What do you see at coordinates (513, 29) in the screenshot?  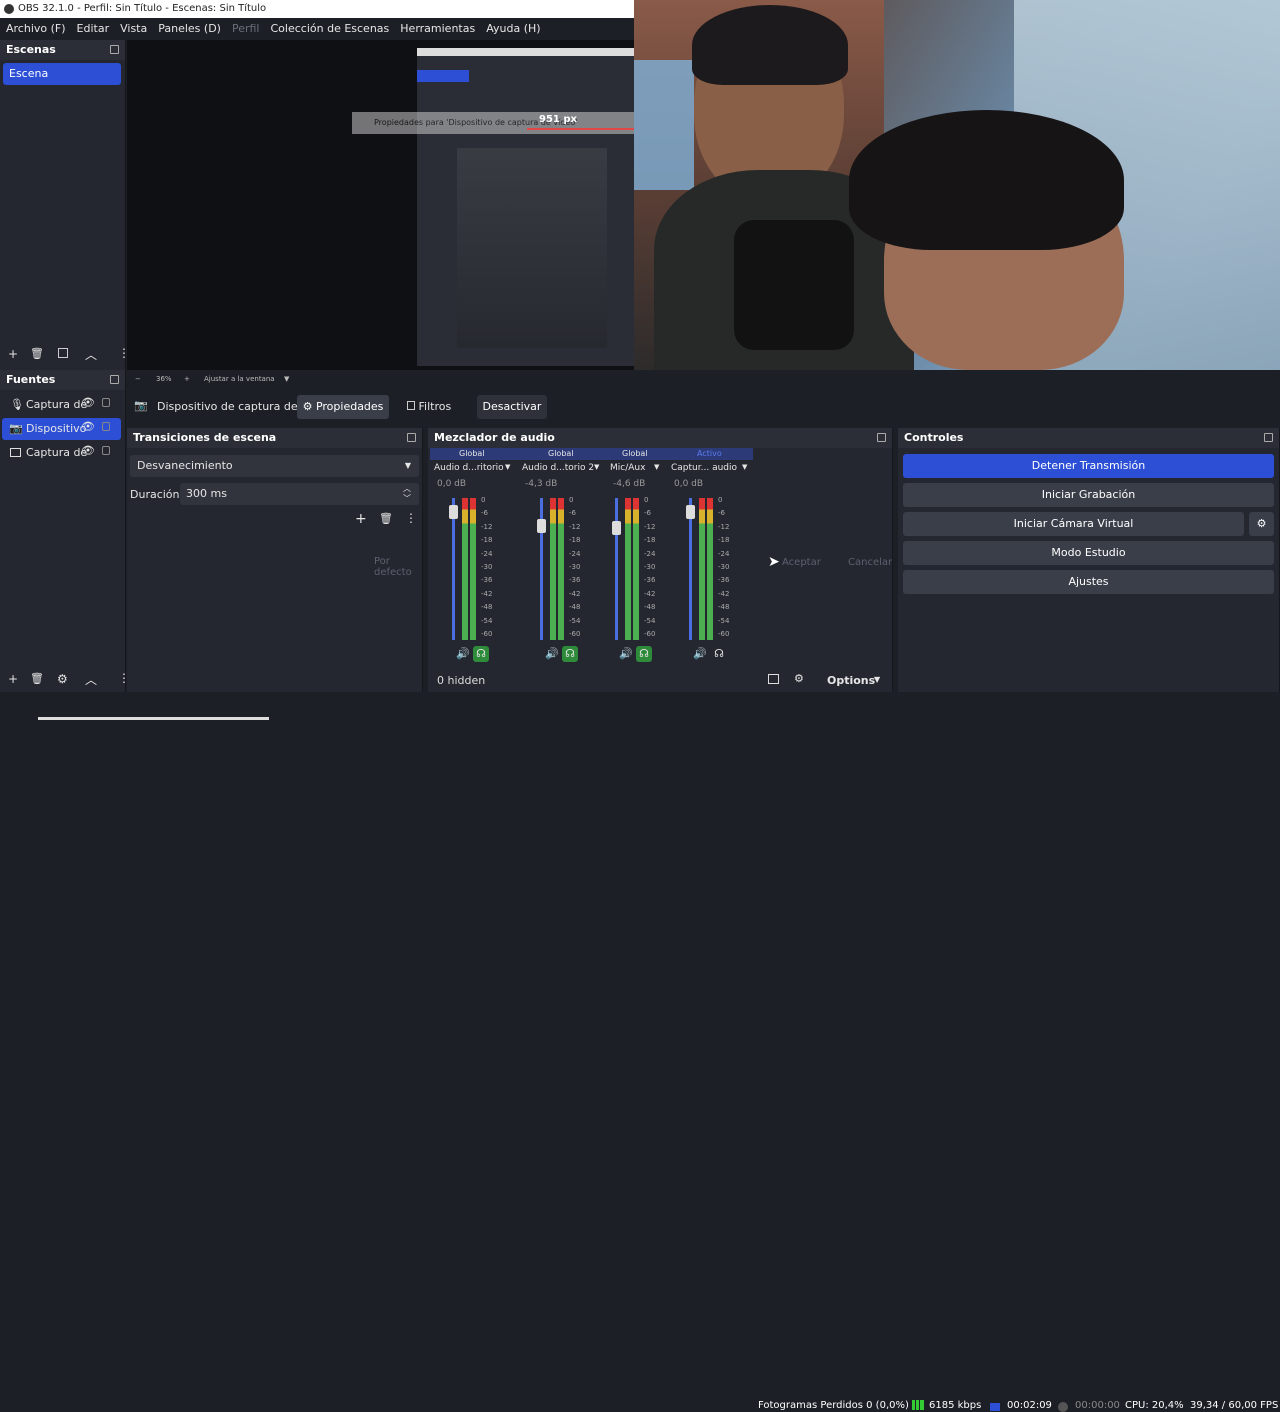 I see `menu-ayuda: Ayuda (H)` at bounding box center [513, 29].